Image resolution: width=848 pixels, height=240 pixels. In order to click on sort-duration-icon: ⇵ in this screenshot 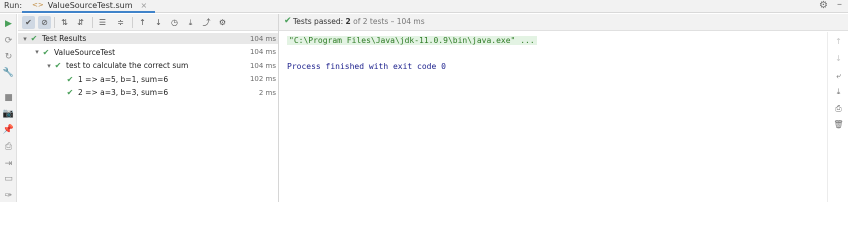, I will do `click(80, 22)`.